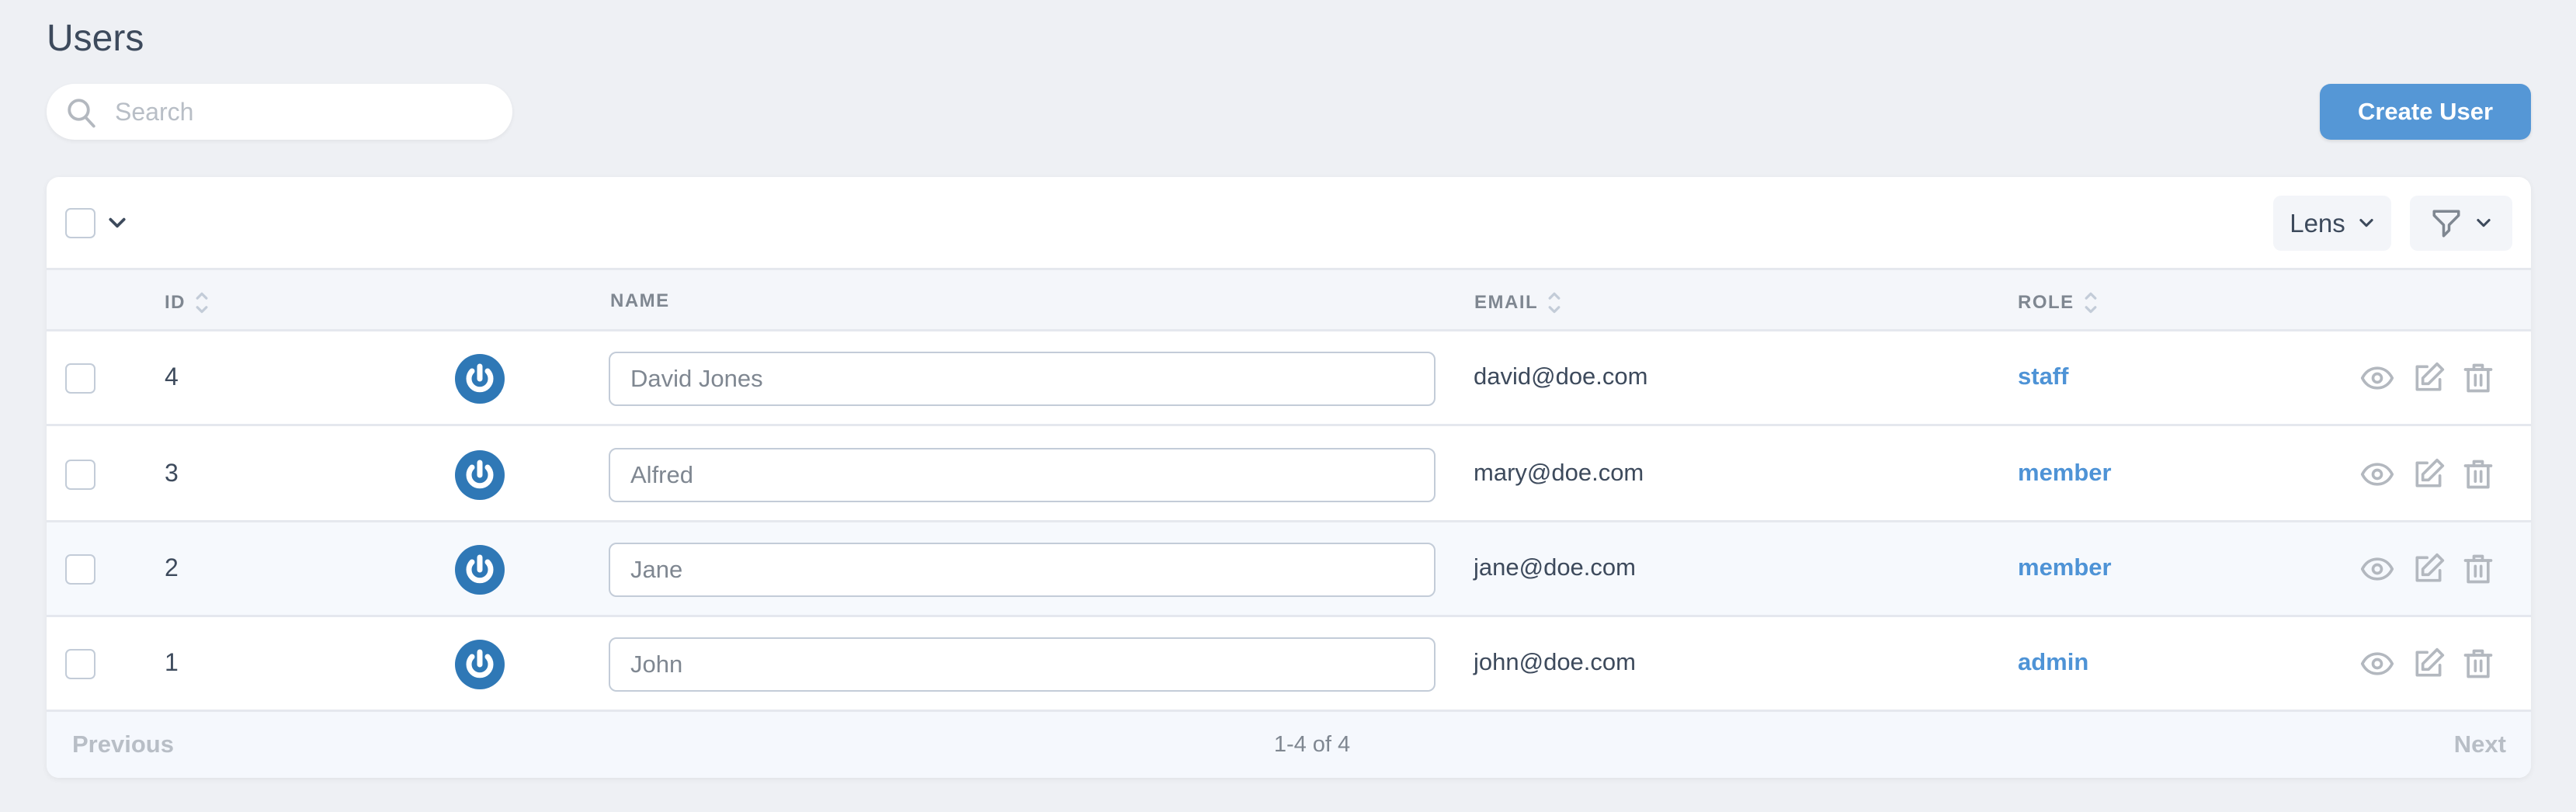 The image size is (2576, 812). I want to click on column-header-role: ROLE, so click(2058, 302).